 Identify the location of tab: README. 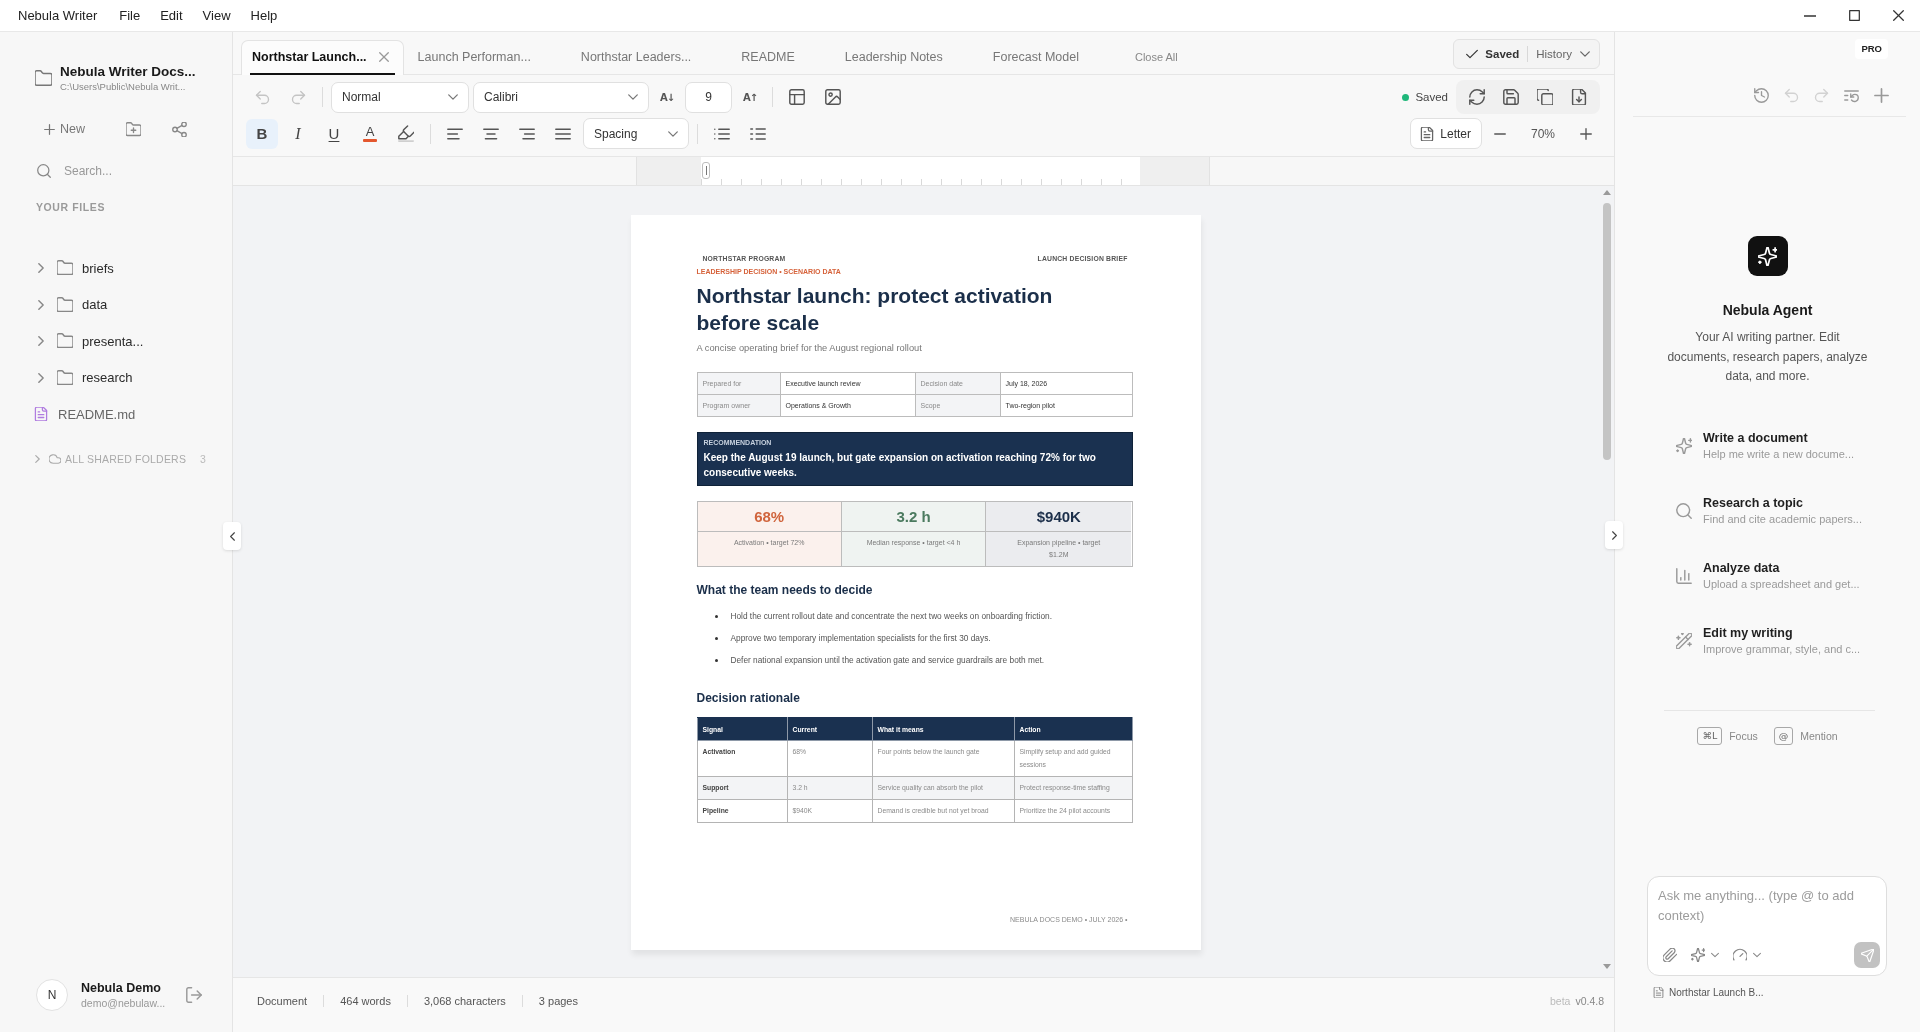
(779, 57).